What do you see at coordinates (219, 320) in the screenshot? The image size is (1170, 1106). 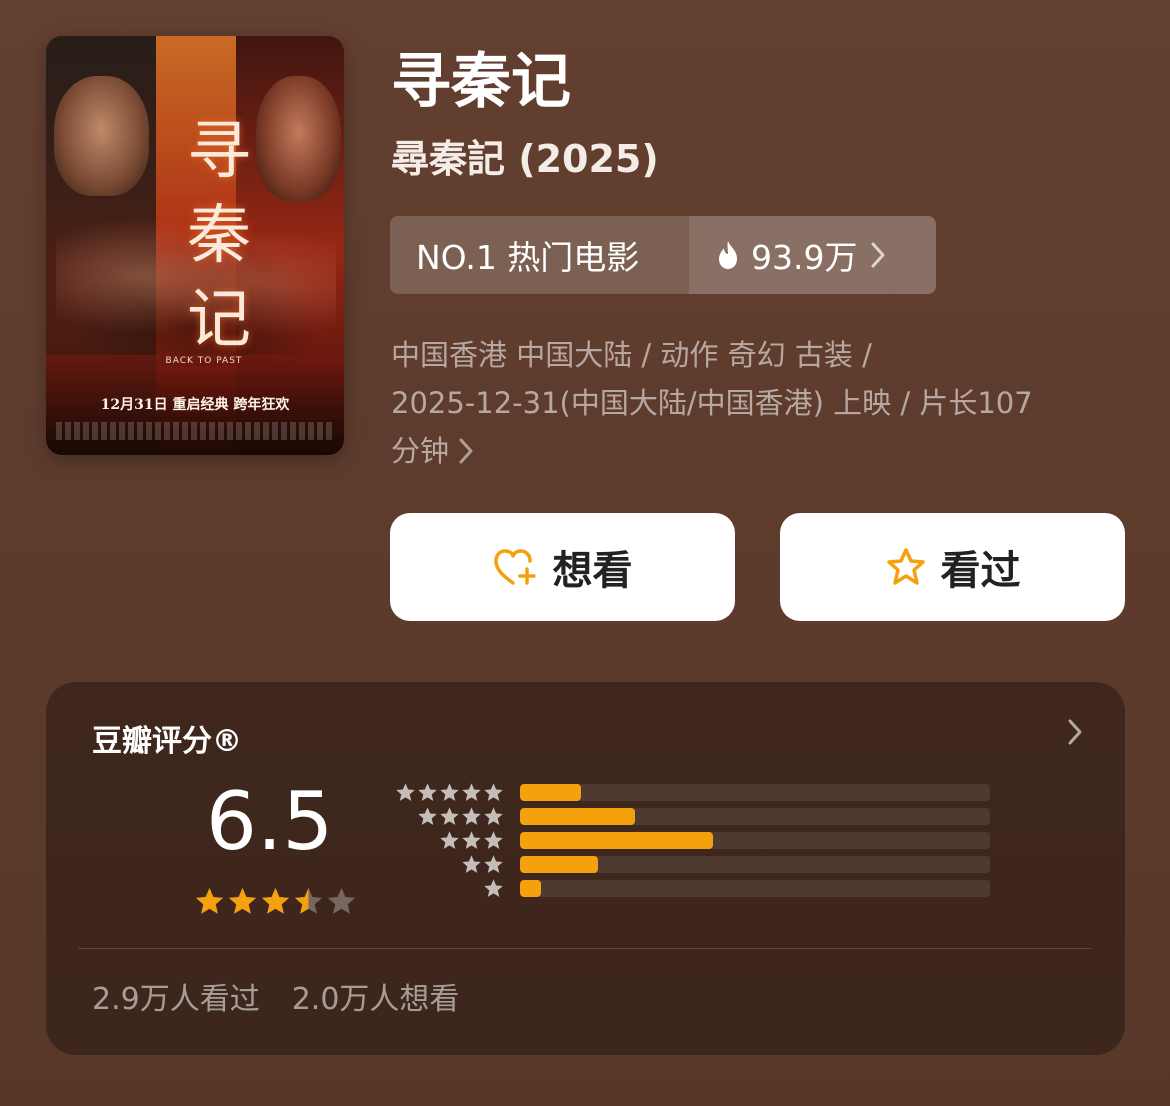 I see `poster-title-glyph: 记` at bounding box center [219, 320].